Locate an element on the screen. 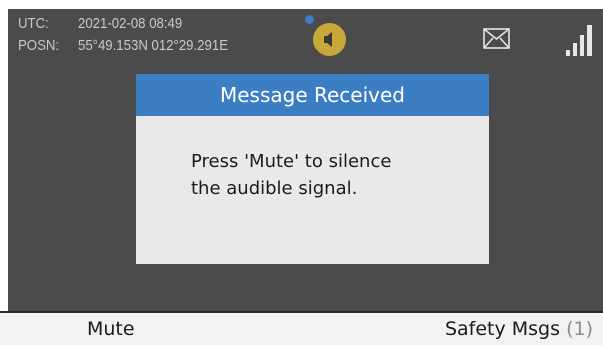  mute-softkey: Mute is located at coordinates (111, 329).